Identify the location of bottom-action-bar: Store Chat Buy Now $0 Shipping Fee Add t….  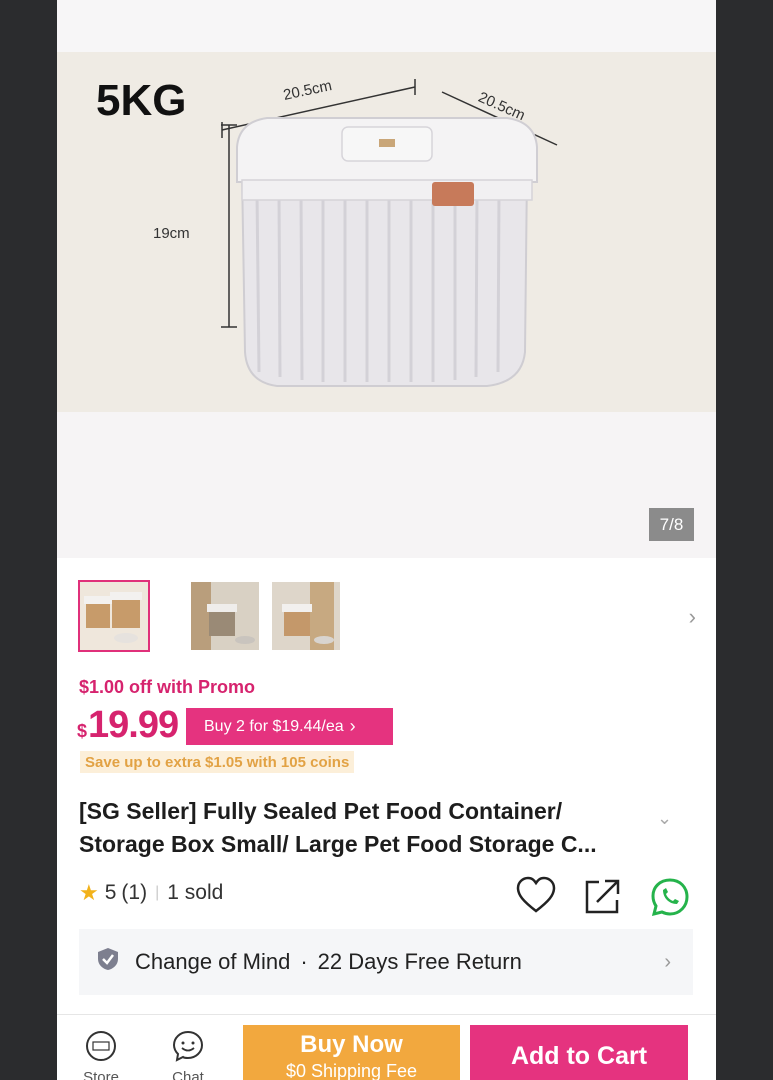
(386, 1047).